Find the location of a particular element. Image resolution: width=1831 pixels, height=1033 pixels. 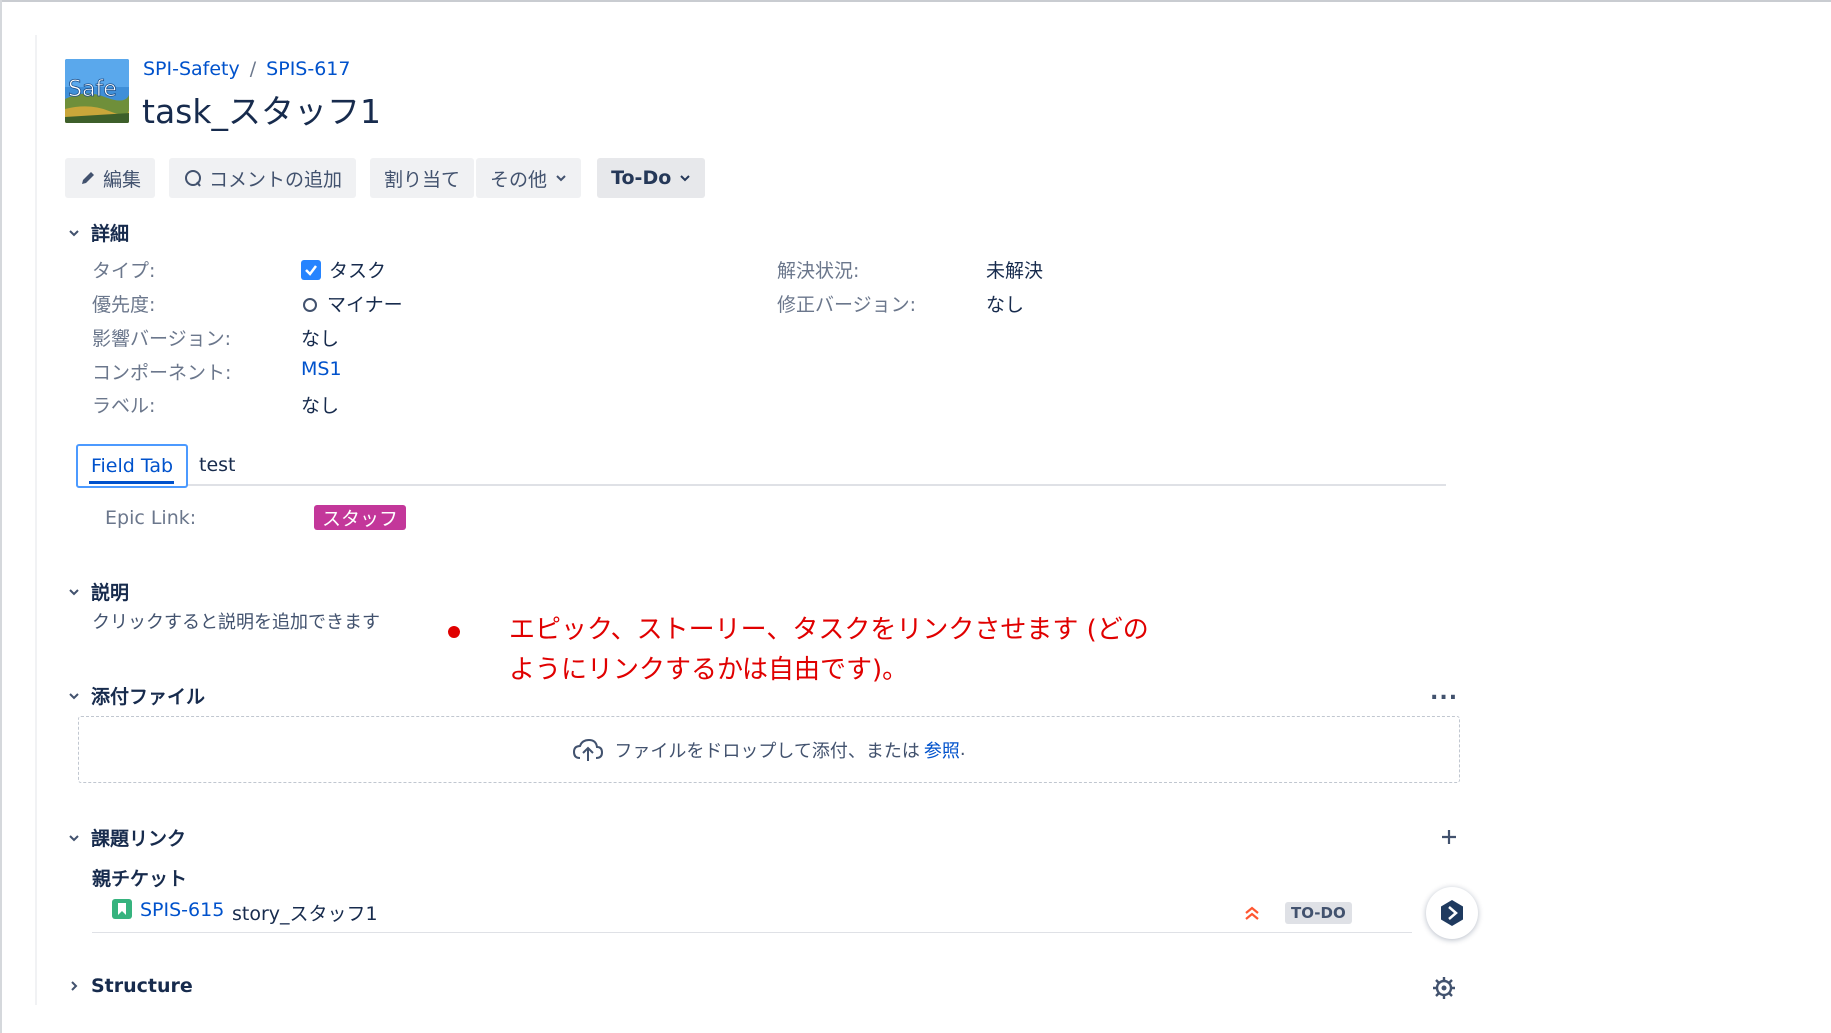

highest-priority-icon is located at coordinates (1252, 913).